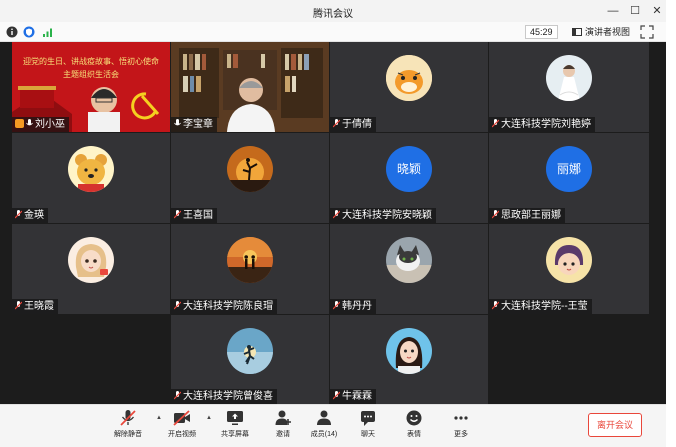  What do you see at coordinates (39, 306) in the screenshot?
I see `participant-name: 王晓霞` at bounding box center [39, 306].